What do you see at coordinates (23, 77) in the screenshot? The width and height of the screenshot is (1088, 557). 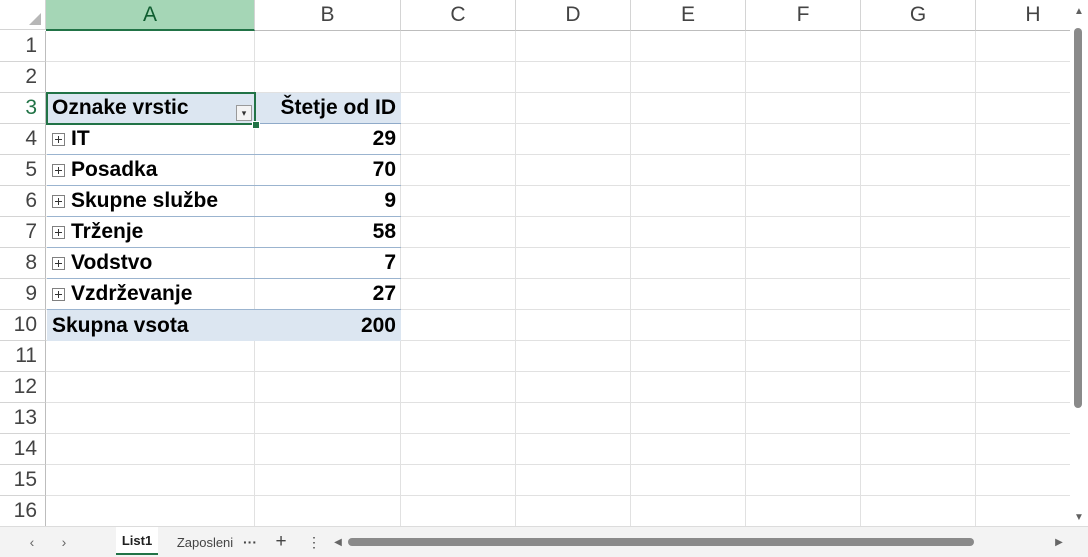 I see `row-header-2: 2` at bounding box center [23, 77].